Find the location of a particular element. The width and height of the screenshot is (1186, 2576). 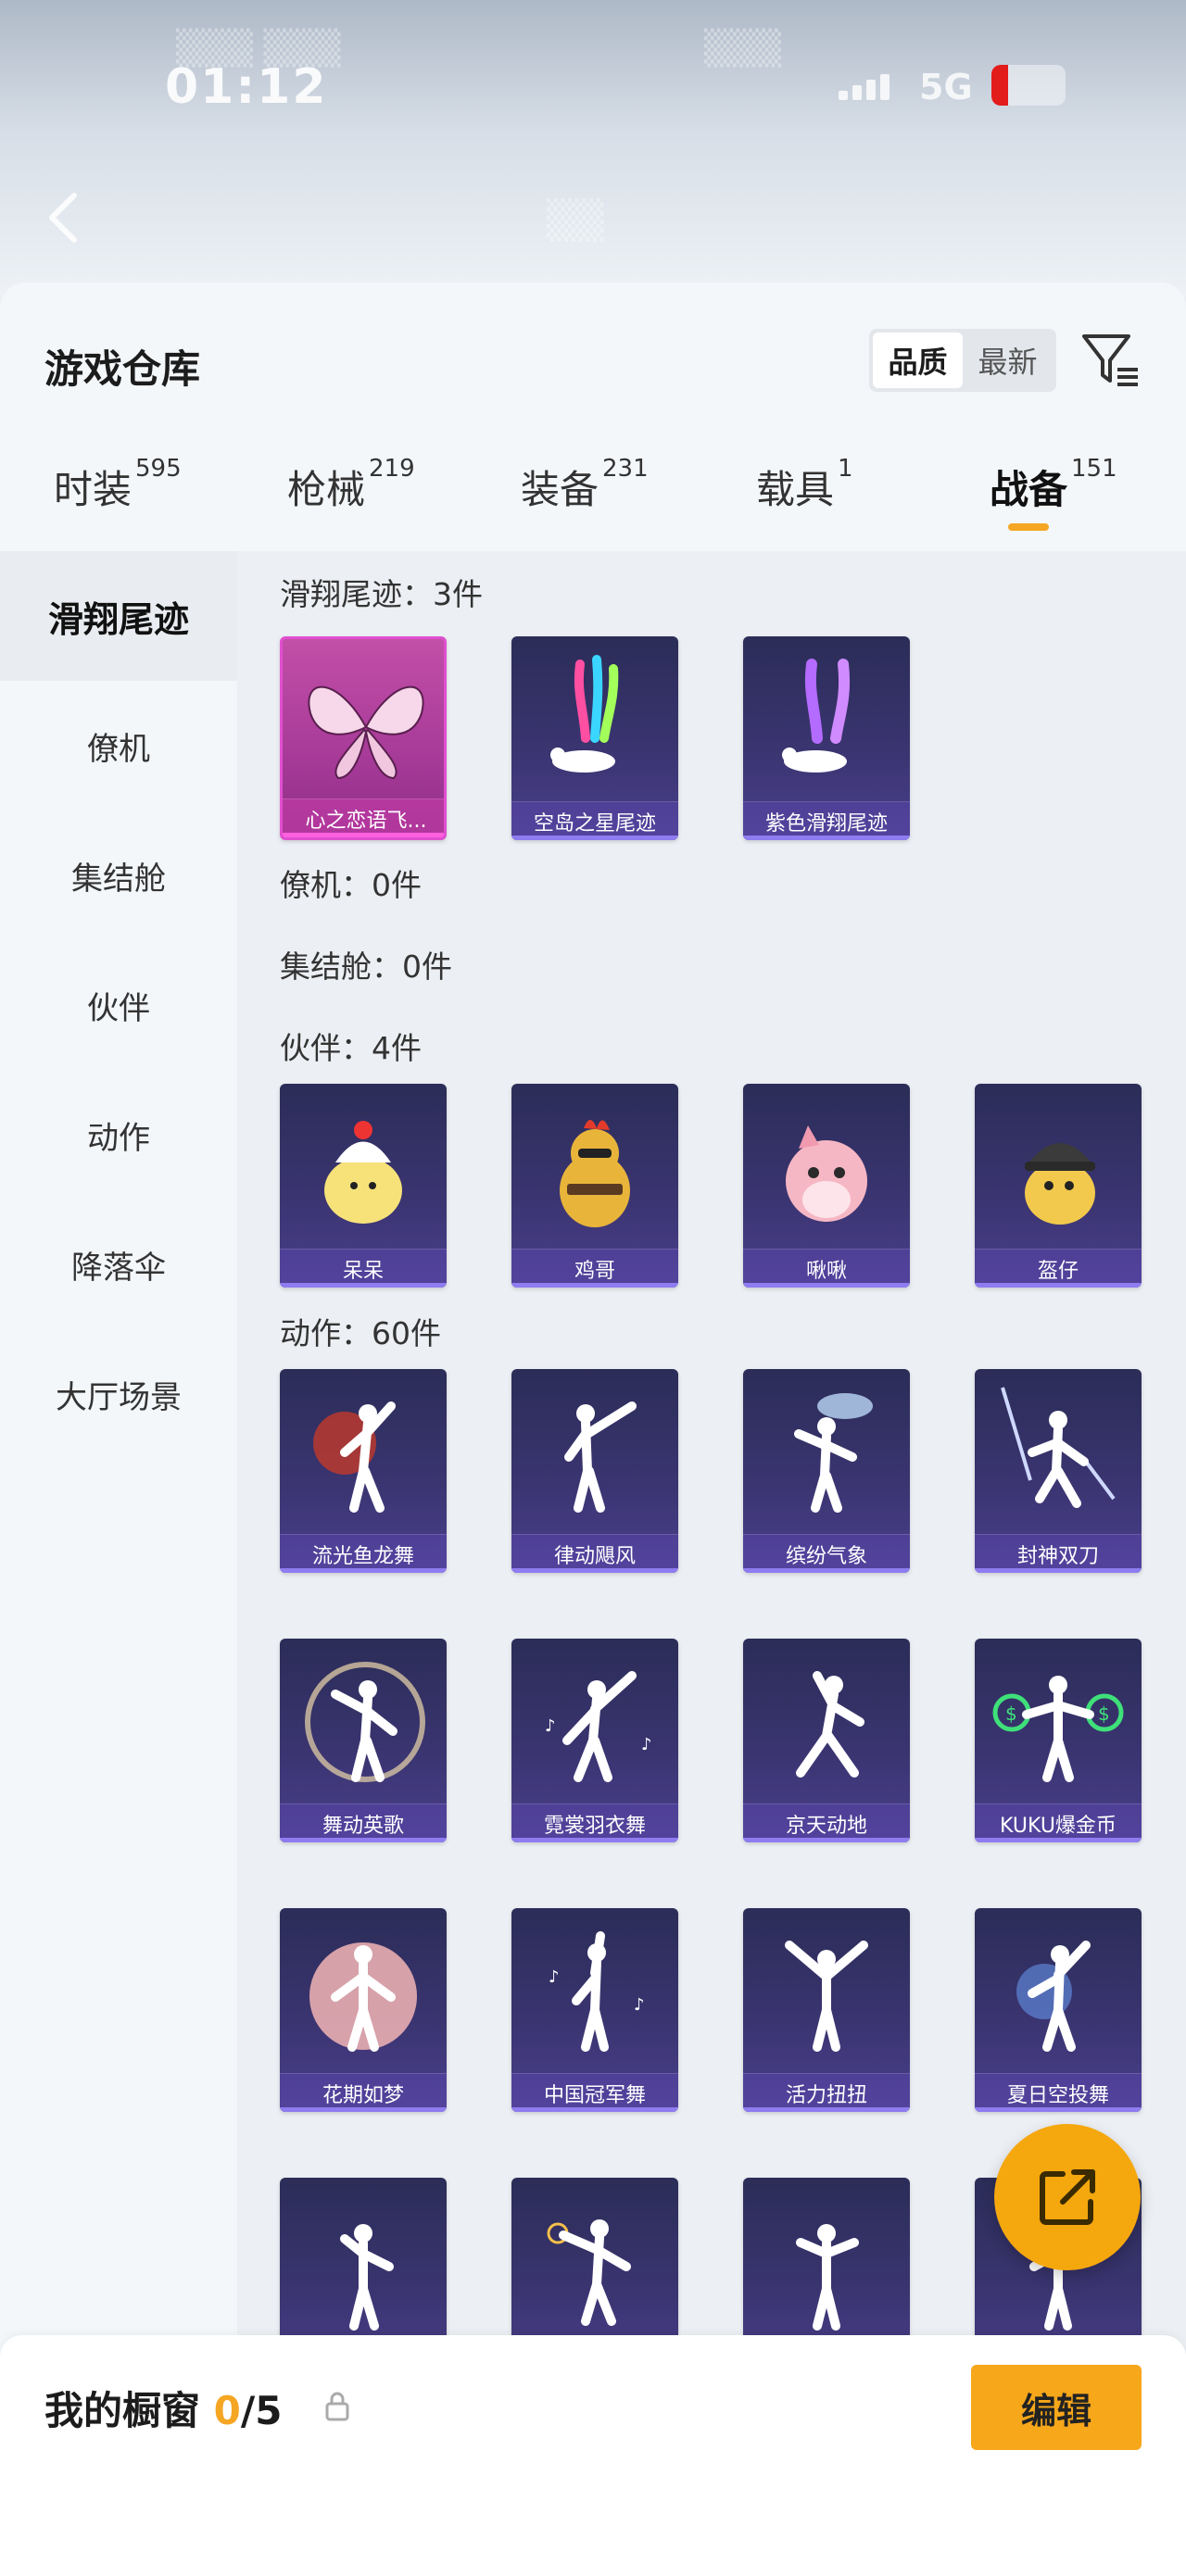

tab-count: 1 is located at coordinates (845, 469).